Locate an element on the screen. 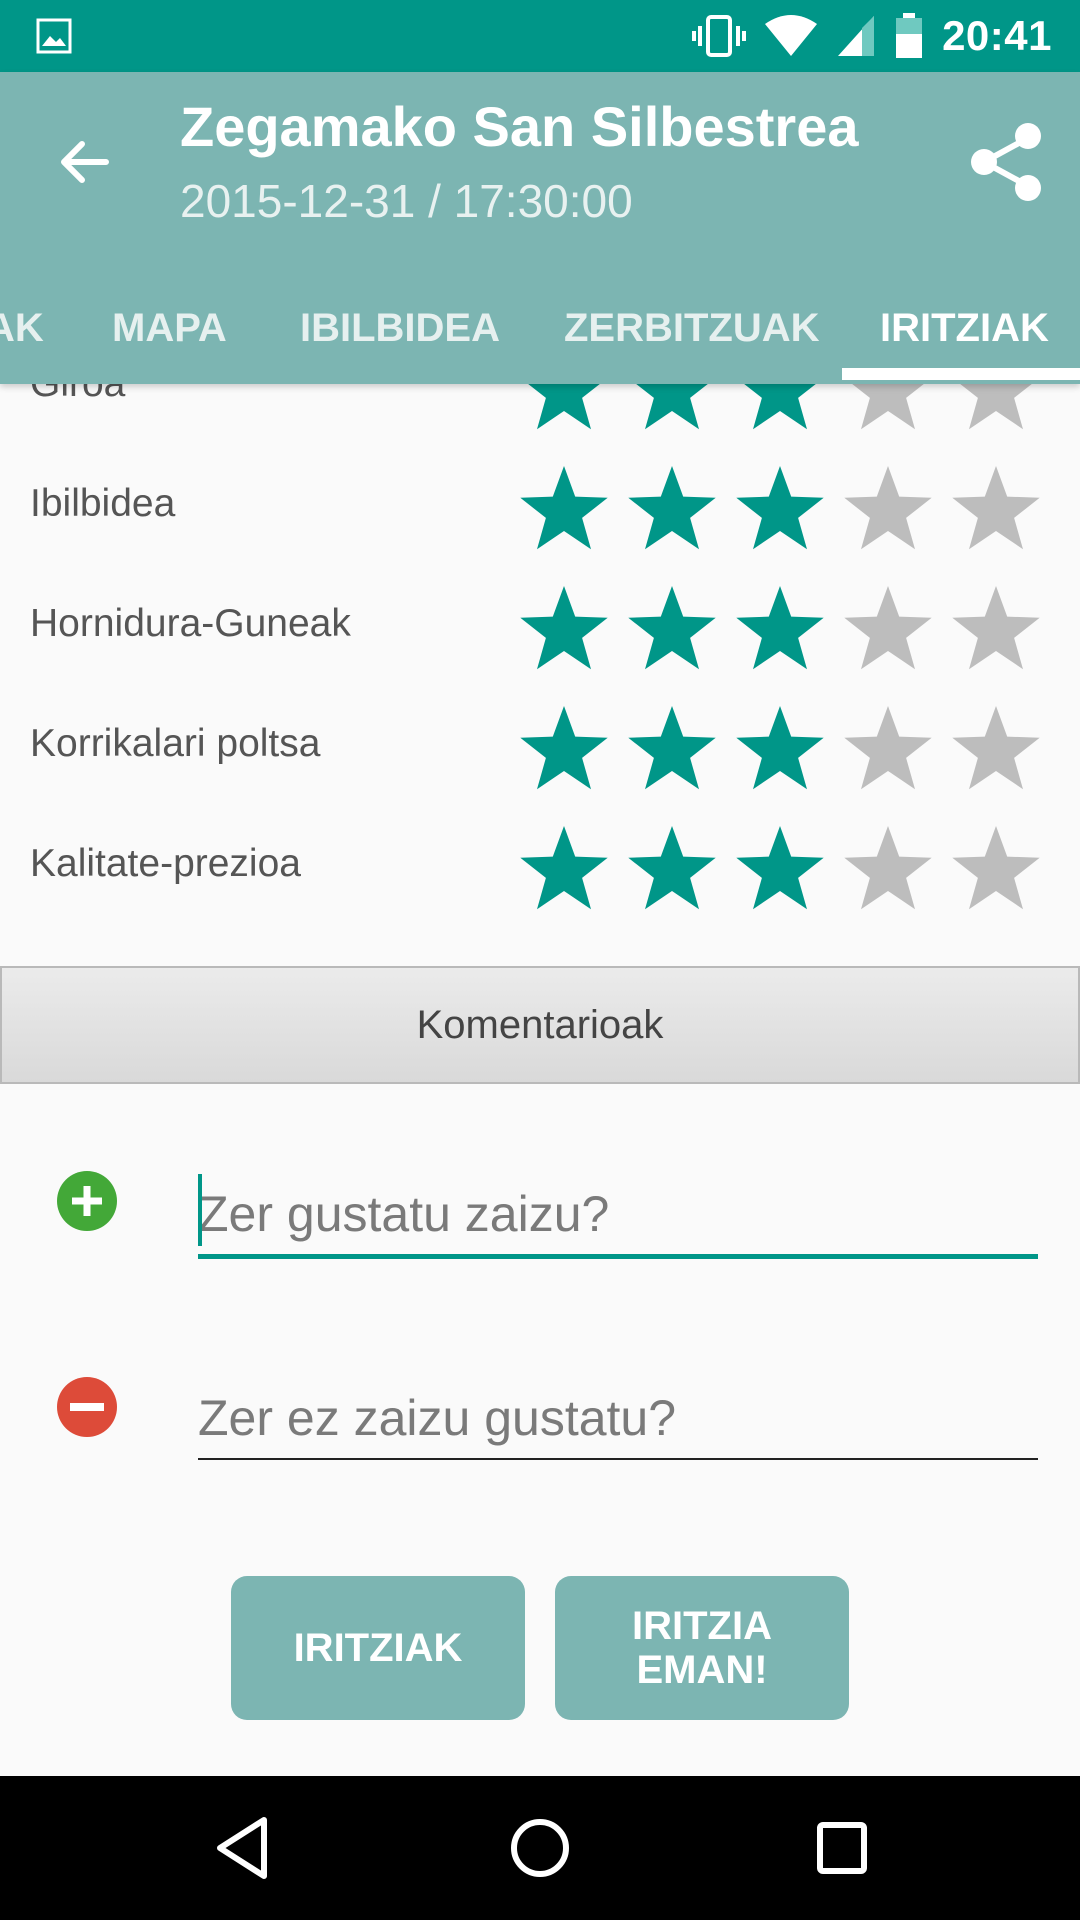 This screenshot has height=1920, width=1080. nav-home-icon is located at coordinates (540, 1848).